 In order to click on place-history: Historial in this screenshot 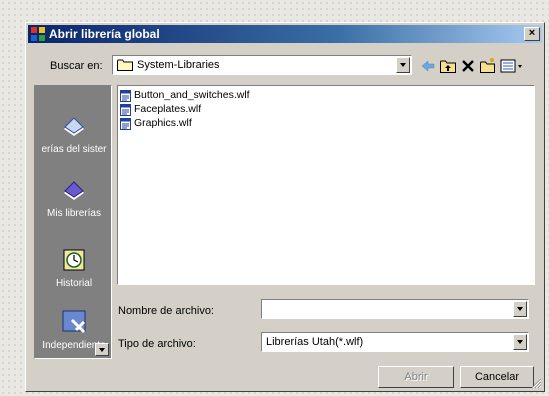, I will do `click(73, 267)`.